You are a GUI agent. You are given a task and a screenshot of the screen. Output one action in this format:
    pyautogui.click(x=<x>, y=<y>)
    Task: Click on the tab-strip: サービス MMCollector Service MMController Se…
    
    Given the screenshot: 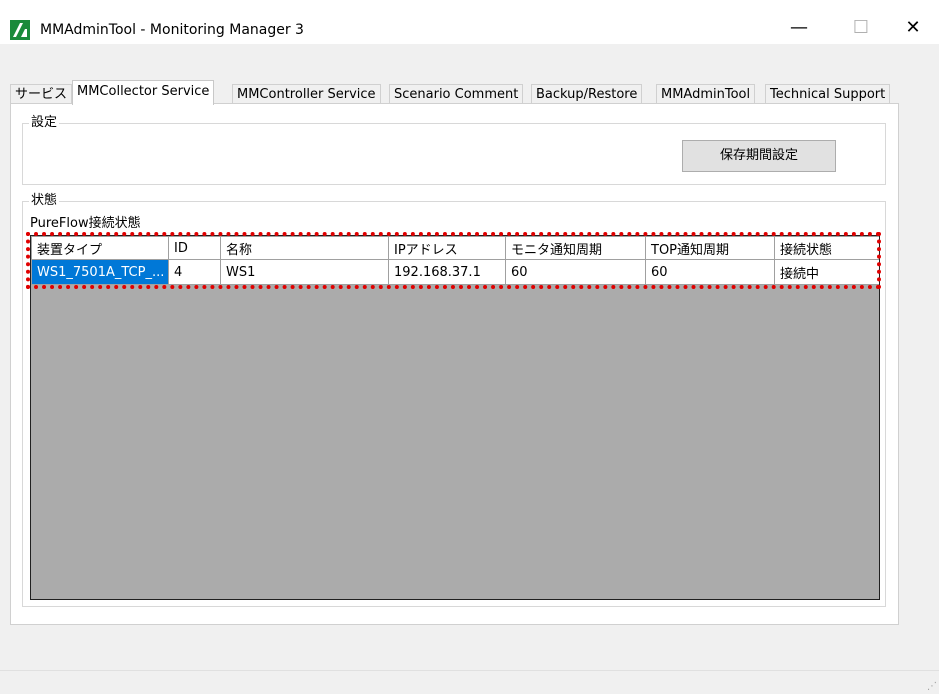 What is the action you would take?
    pyautogui.click(x=469, y=92)
    